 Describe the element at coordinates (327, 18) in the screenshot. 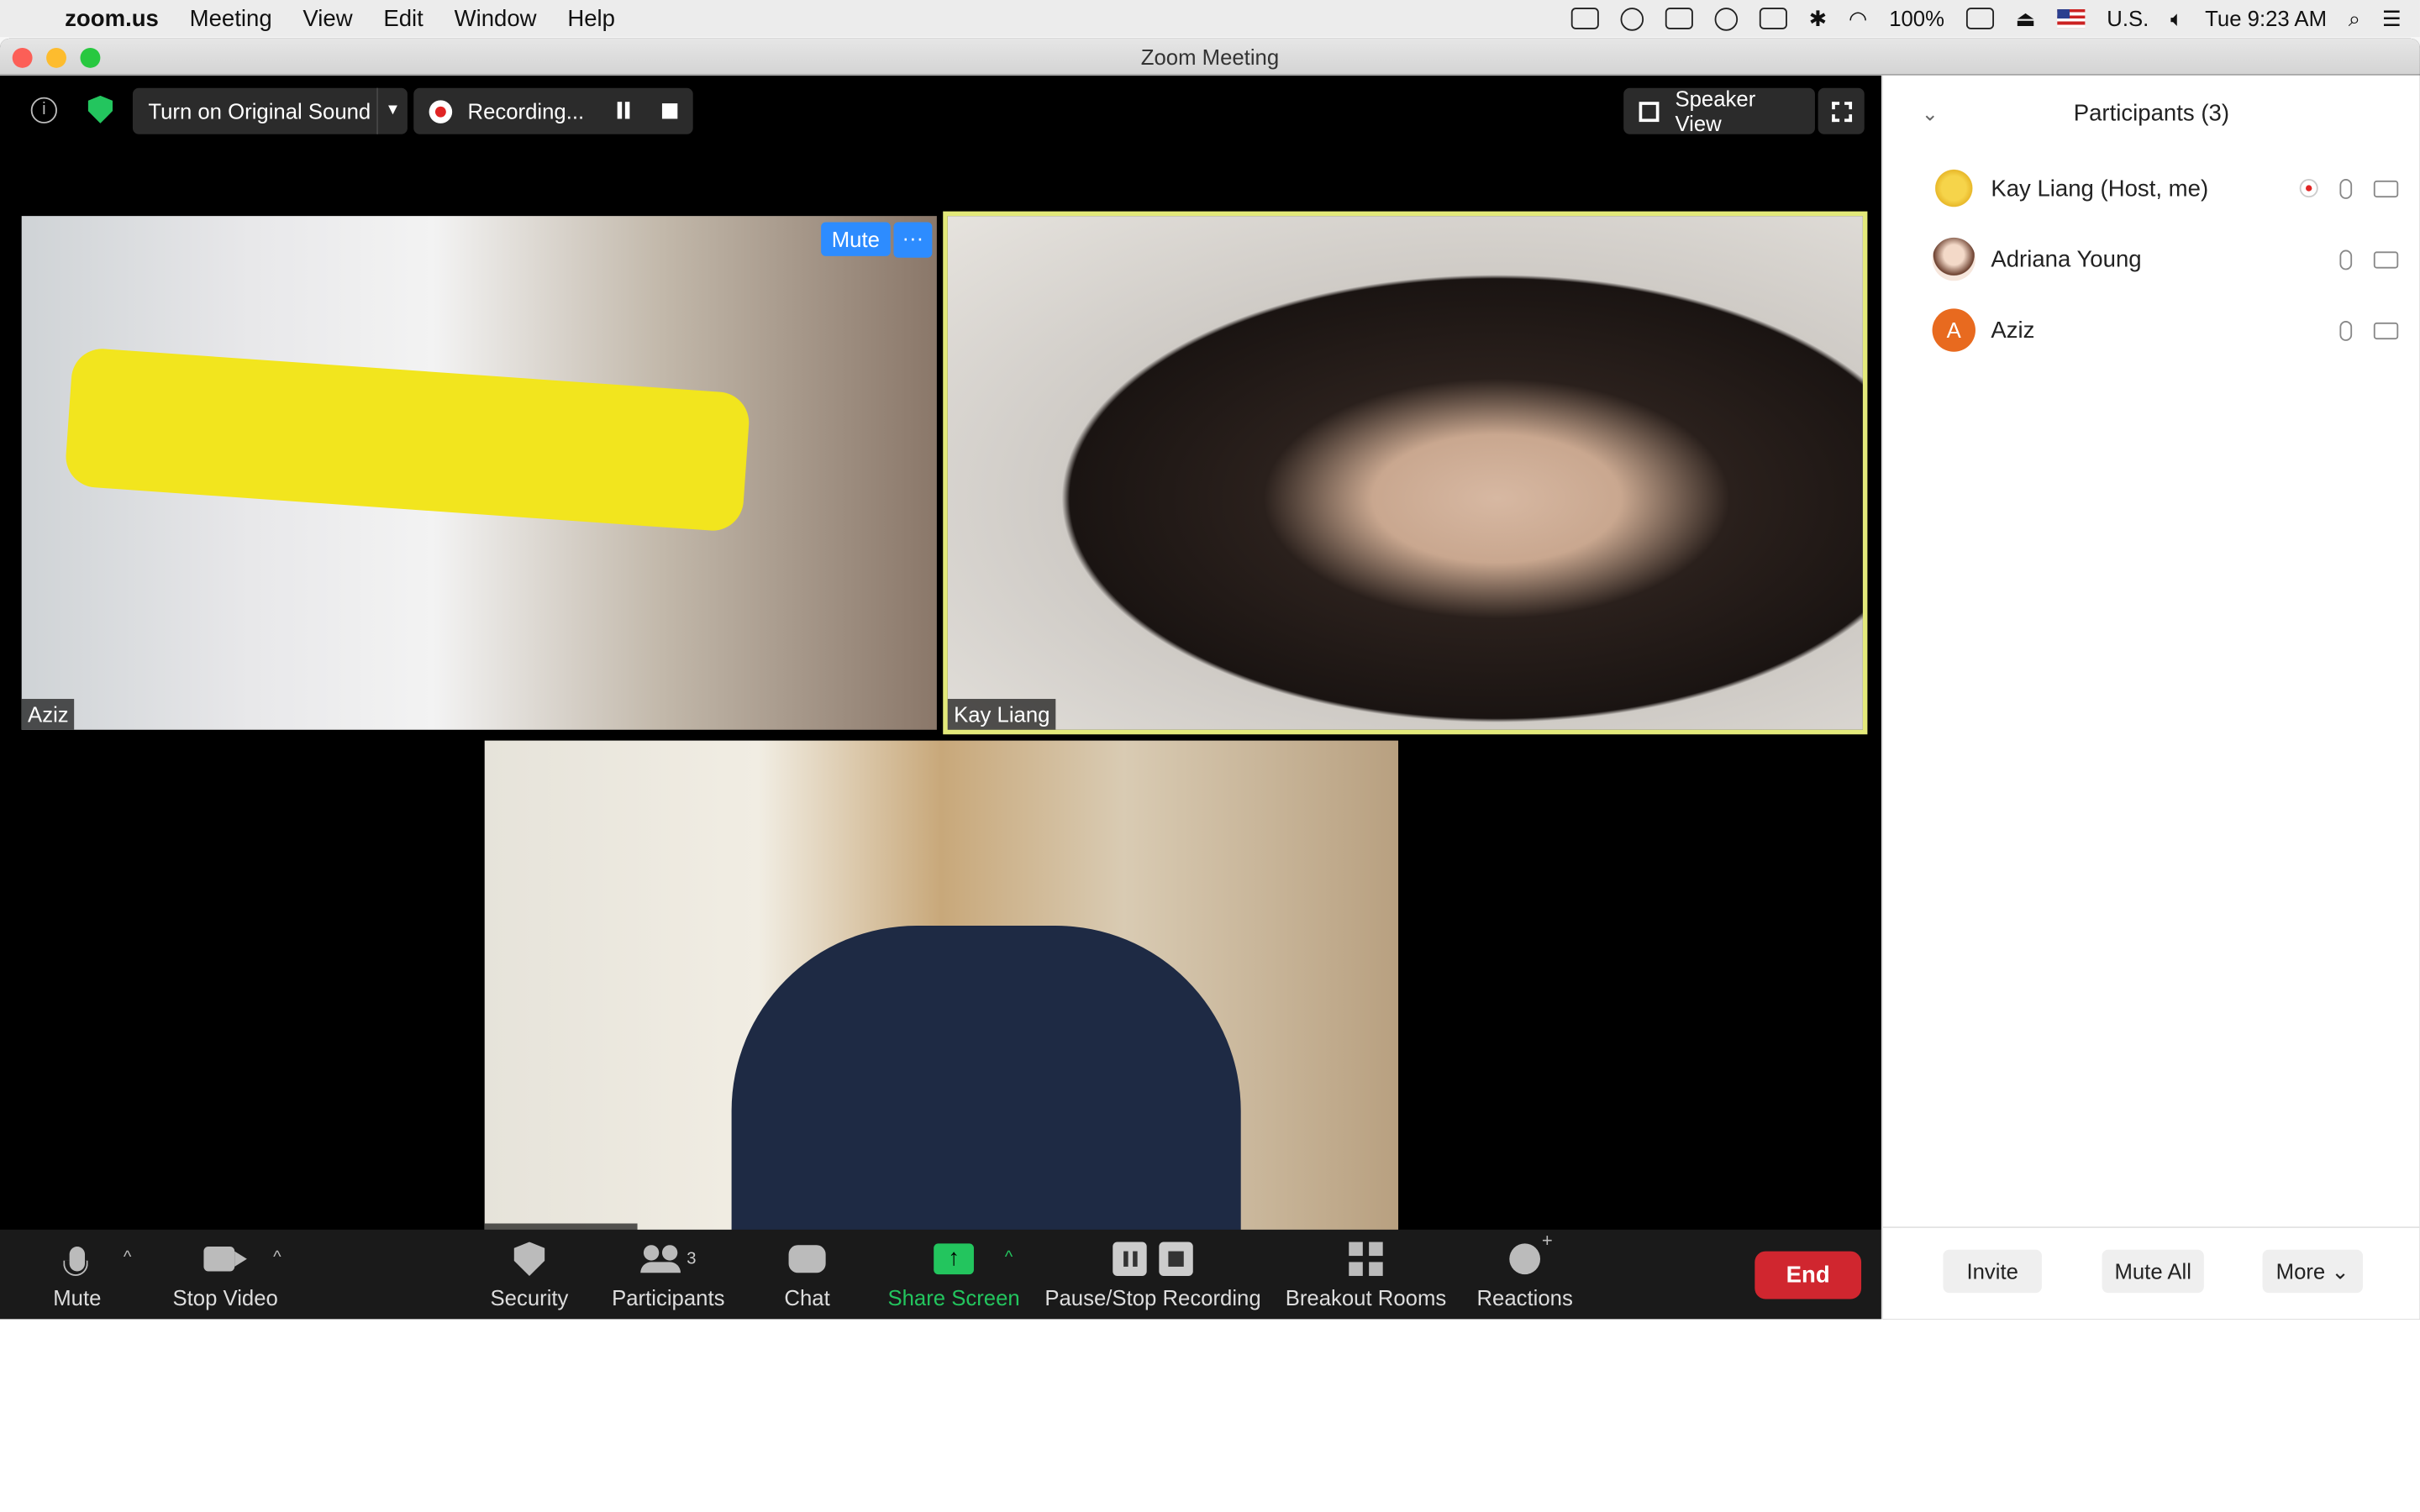

I see `menu-view: View` at that location.